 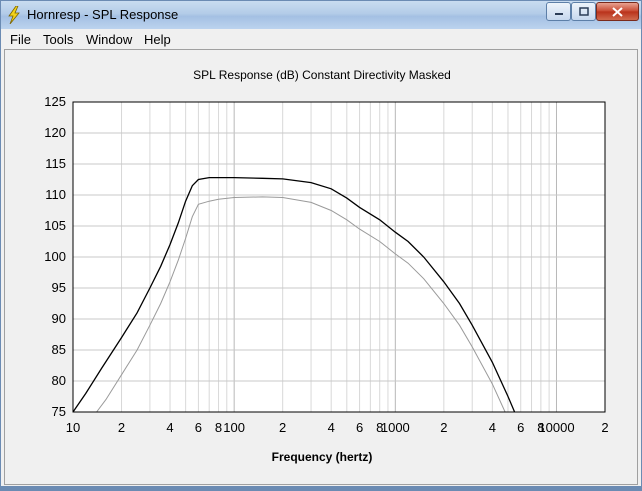 What do you see at coordinates (103, 14) in the screenshot?
I see `window-title: Hornresp - SPL Response` at bounding box center [103, 14].